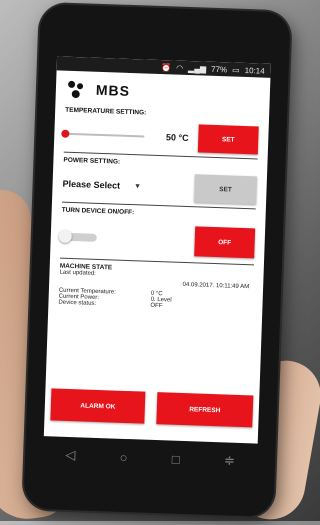  What do you see at coordinates (254, 70) in the screenshot?
I see `status-time: 10:14` at bounding box center [254, 70].